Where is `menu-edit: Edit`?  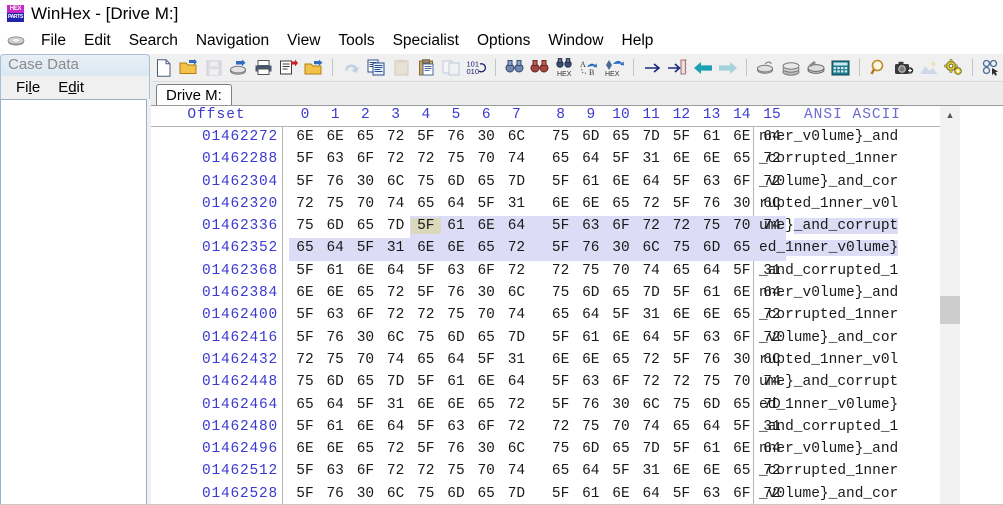 menu-edit: Edit is located at coordinates (97, 41).